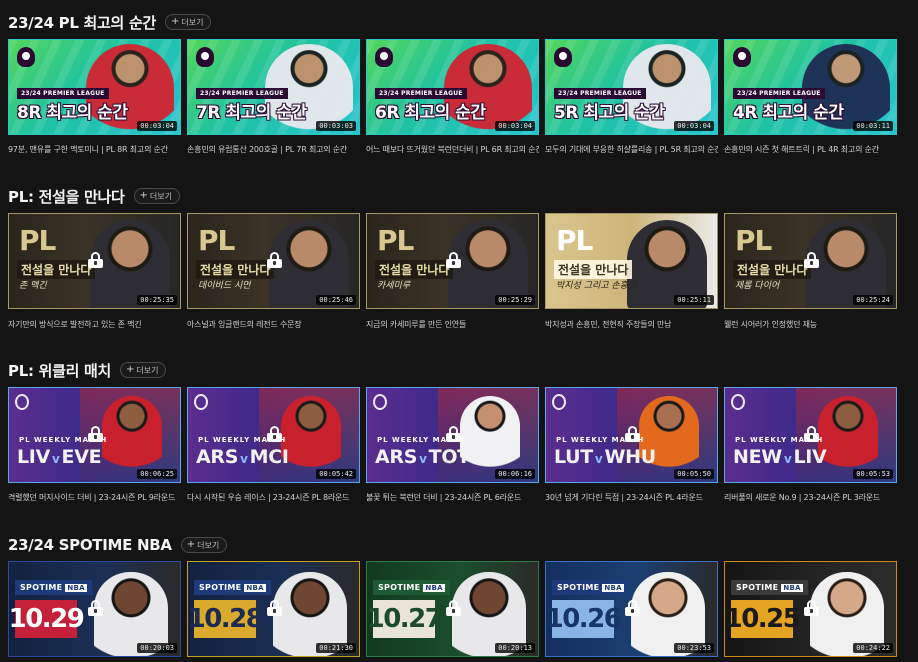 Image resolution: width=918 pixels, height=662 pixels. What do you see at coordinates (810, 324) in the screenshot?
I see `card-caption: 웰런 시어러가 인정했던 재능` at bounding box center [810, 324].